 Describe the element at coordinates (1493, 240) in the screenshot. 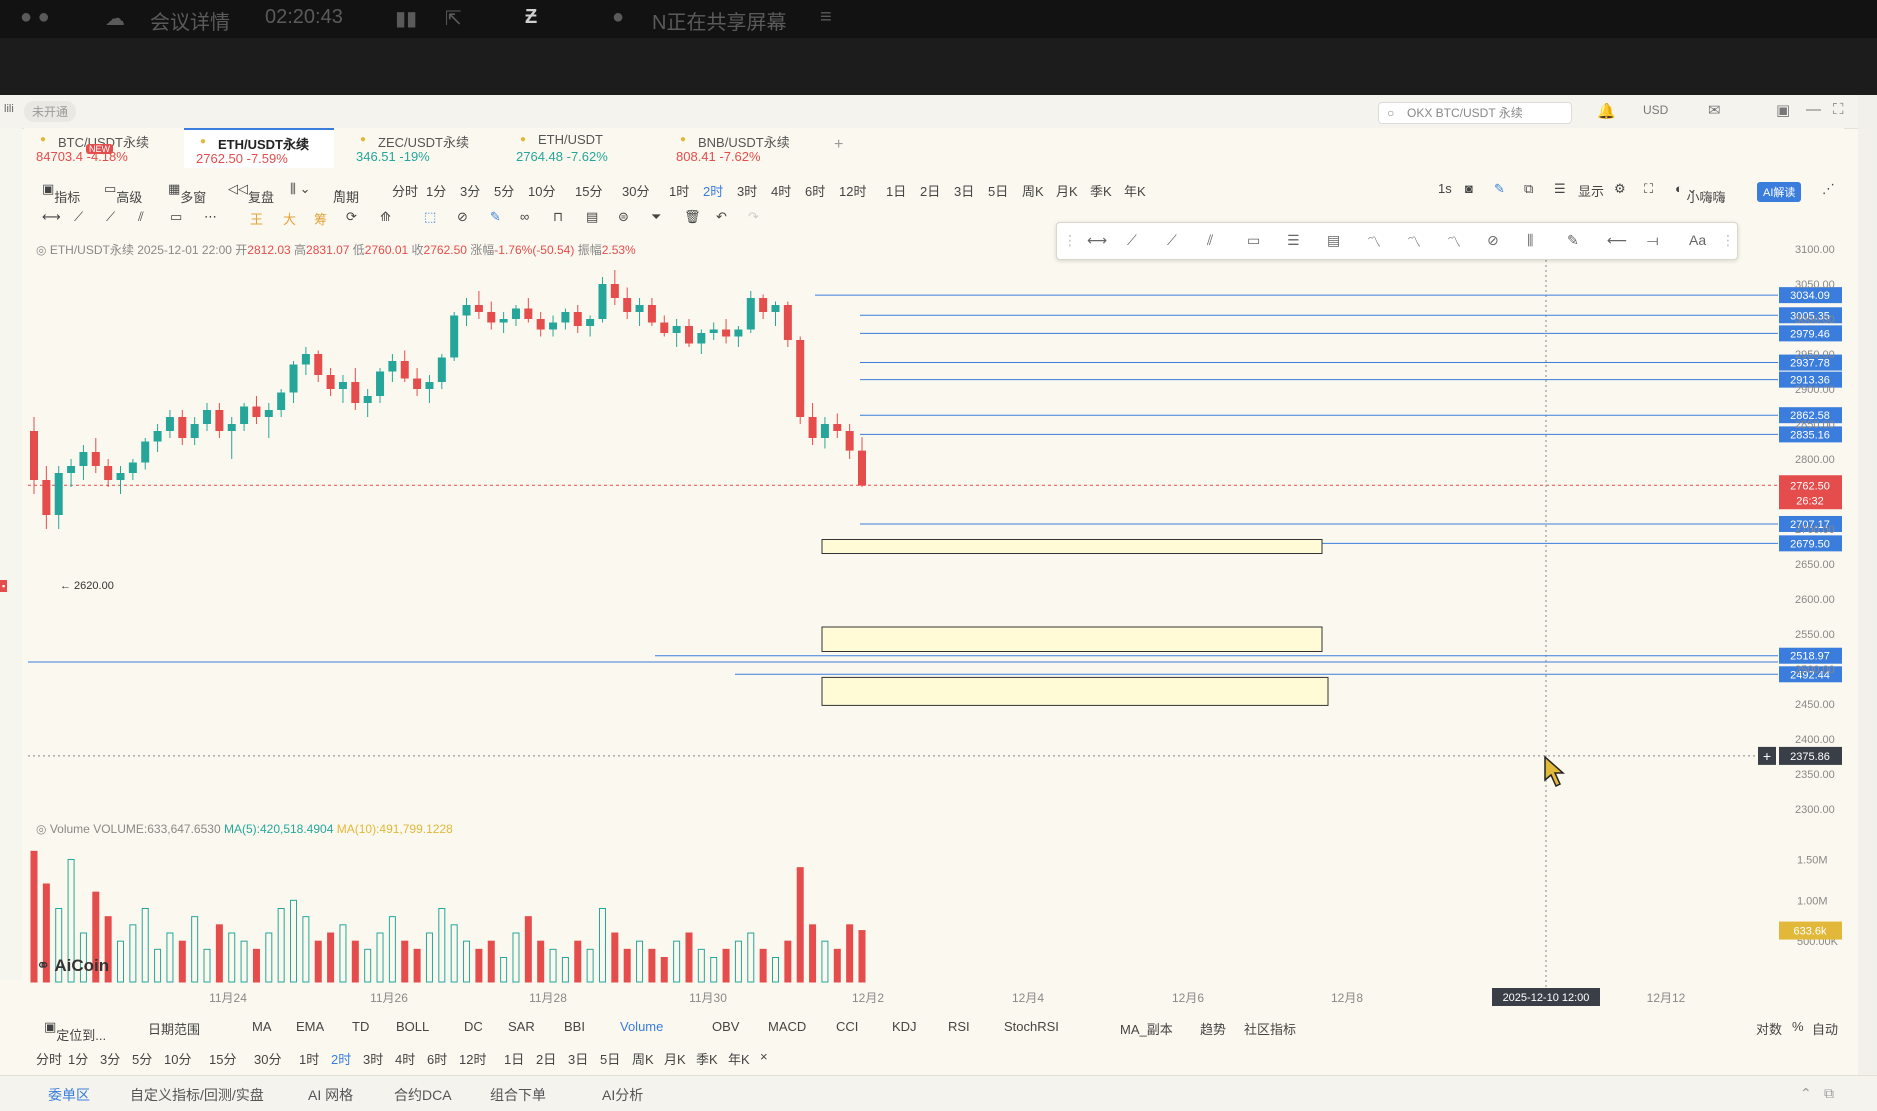

I see `float-ruler-icon: ⊘` at that location.